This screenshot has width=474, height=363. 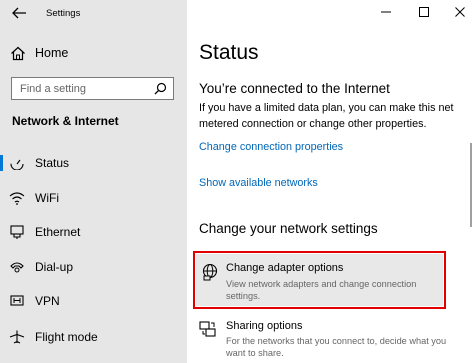 What do you see at coordinates (54, 267) in the screenshot?
I see `sidebar-item-label: Dial-up` at bounding box center [54, 267].